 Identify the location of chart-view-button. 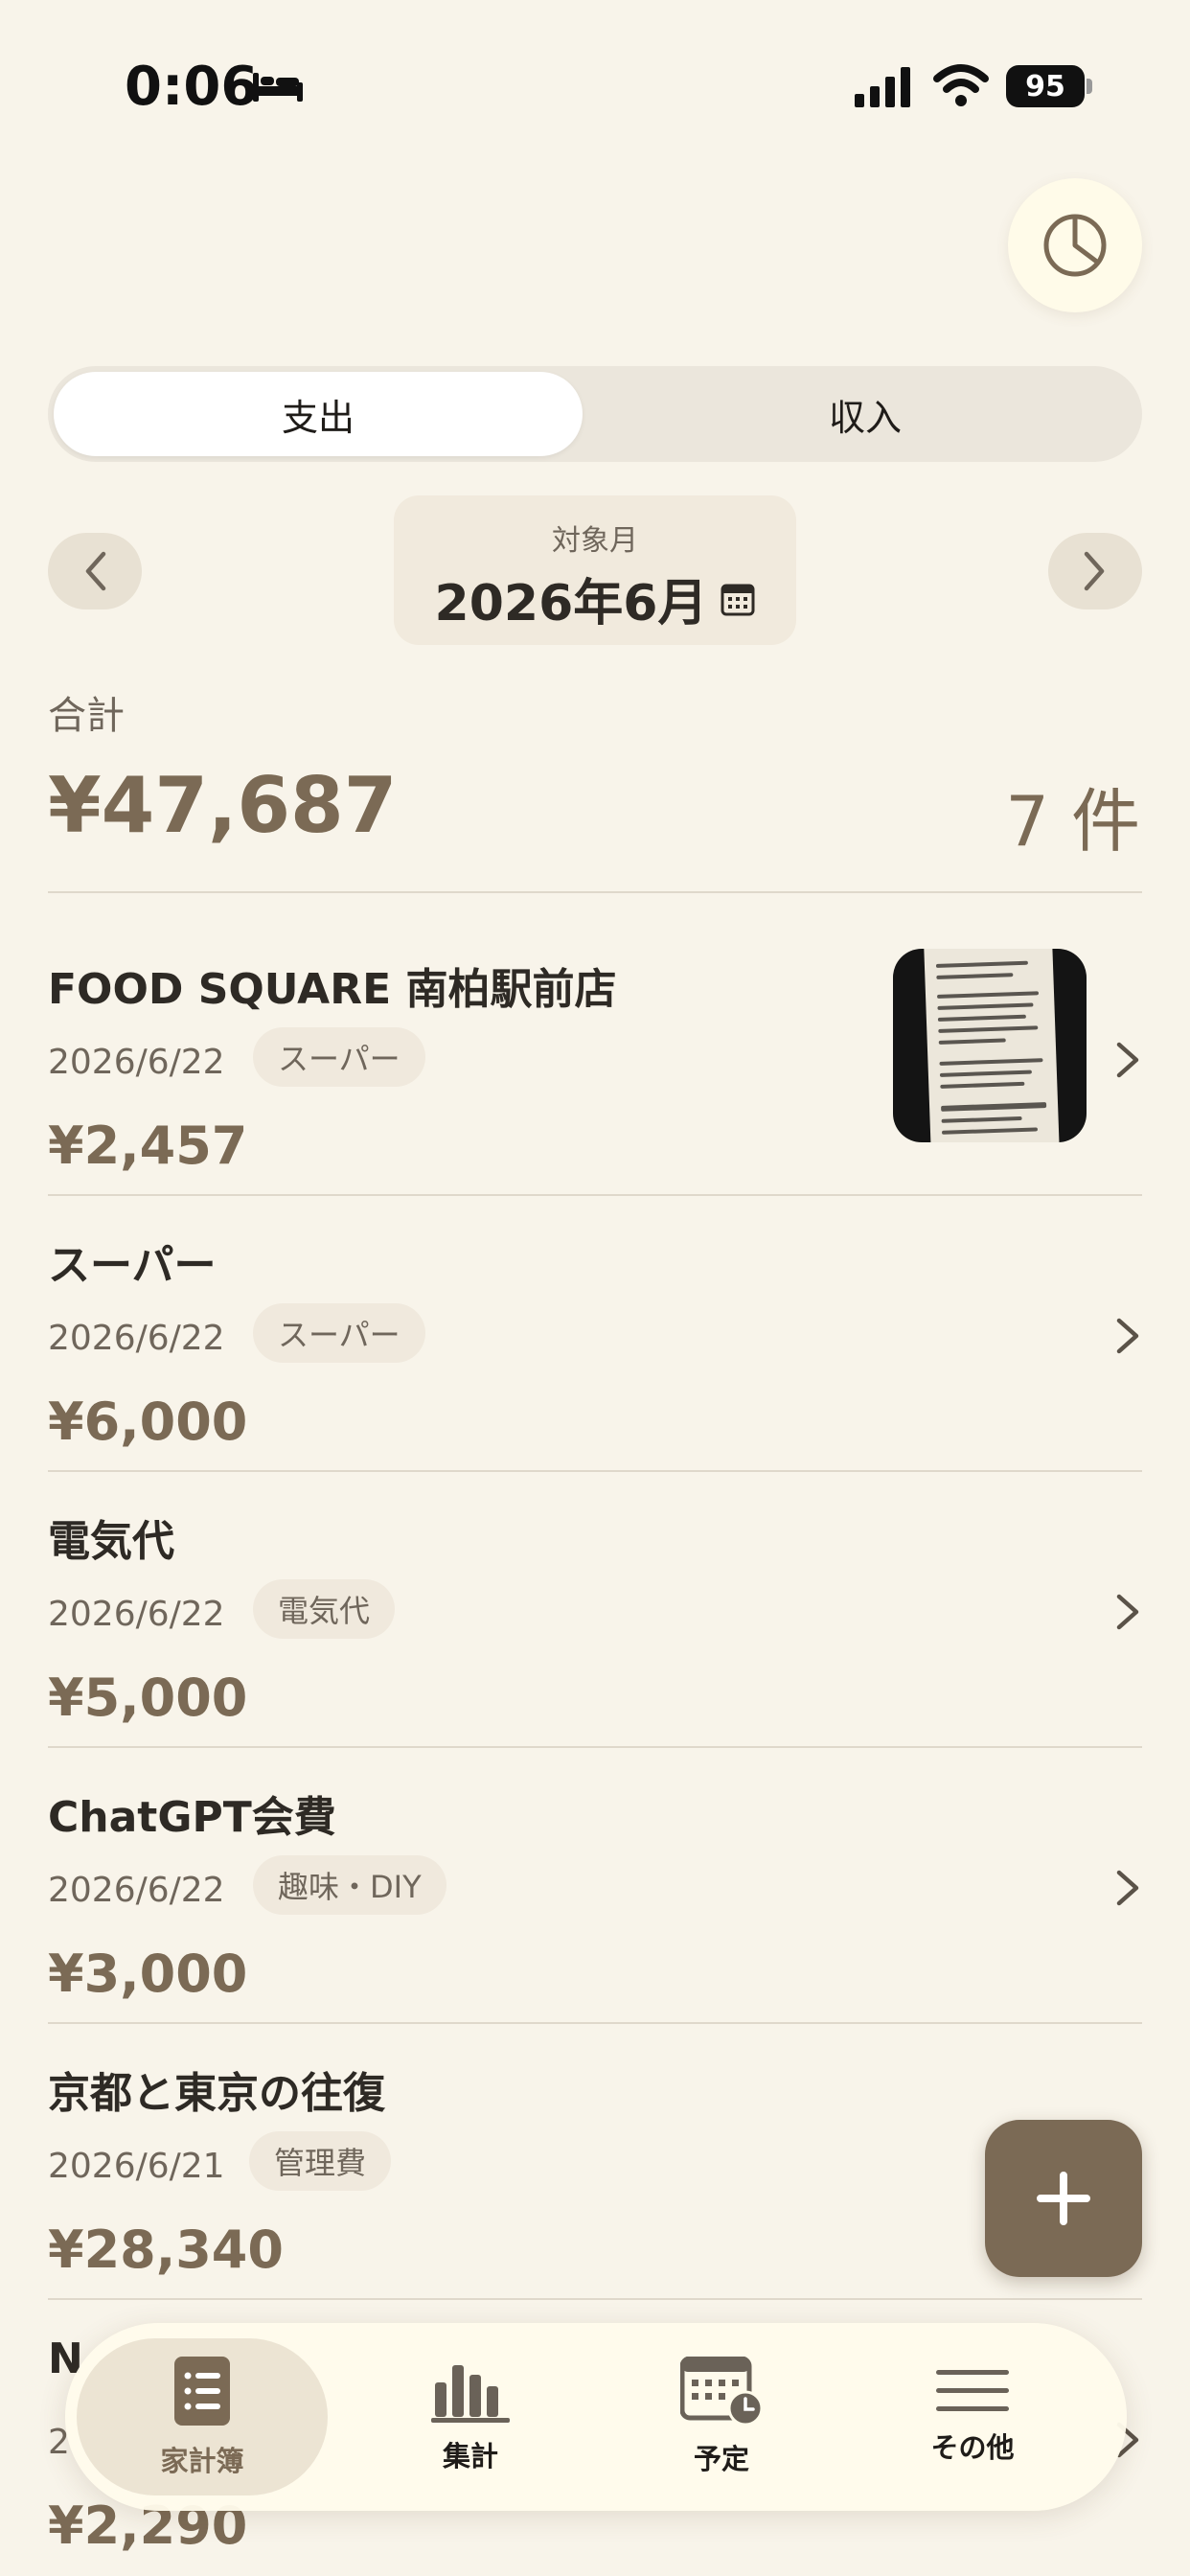
(1075, 245).